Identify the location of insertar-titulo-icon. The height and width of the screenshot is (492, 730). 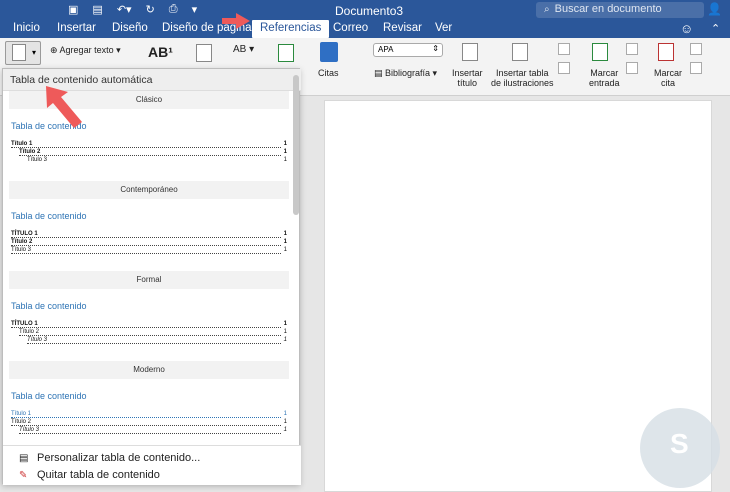
(470, 52).